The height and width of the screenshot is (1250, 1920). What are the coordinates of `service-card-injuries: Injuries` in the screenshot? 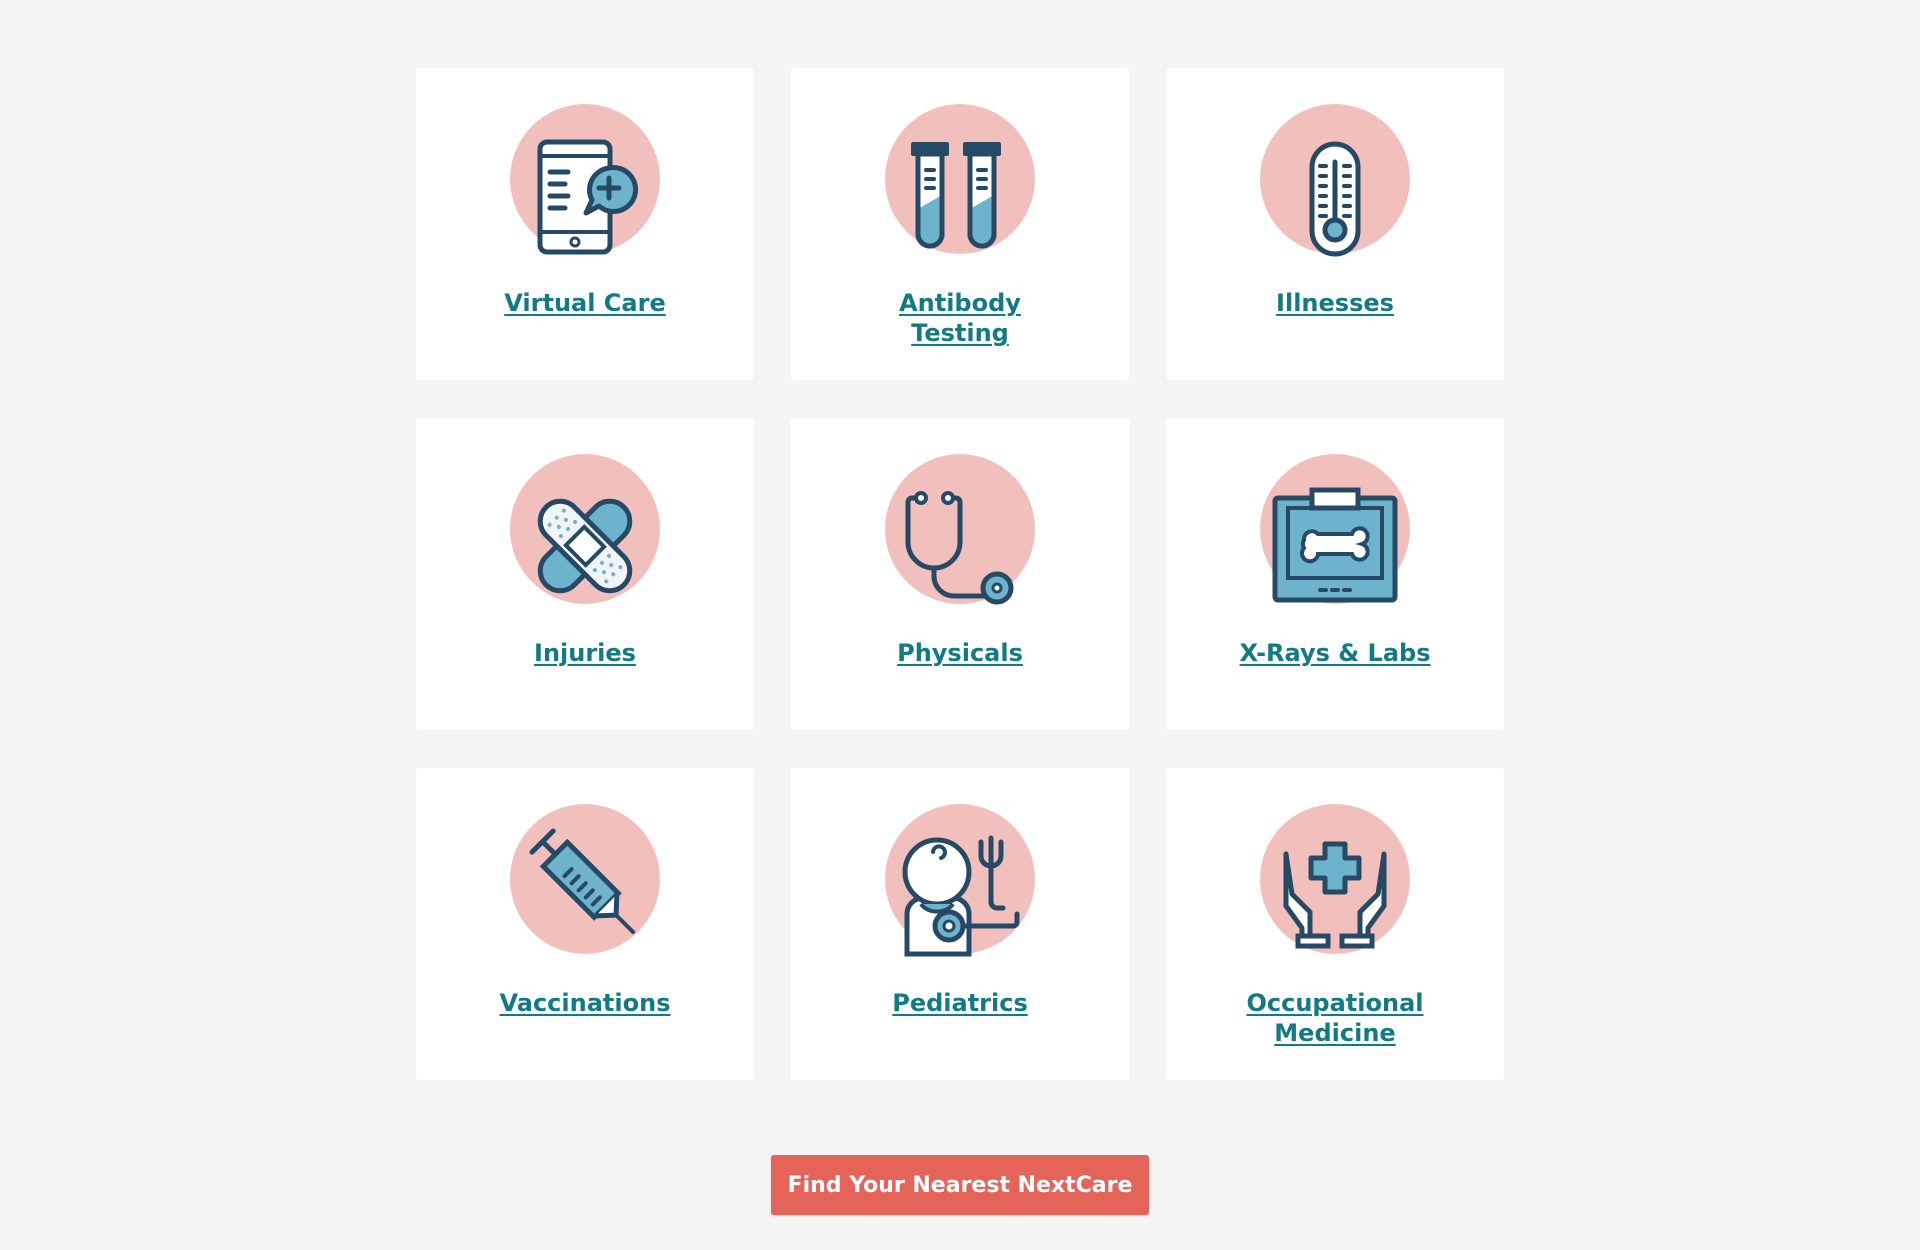 It's located at (585, 574).